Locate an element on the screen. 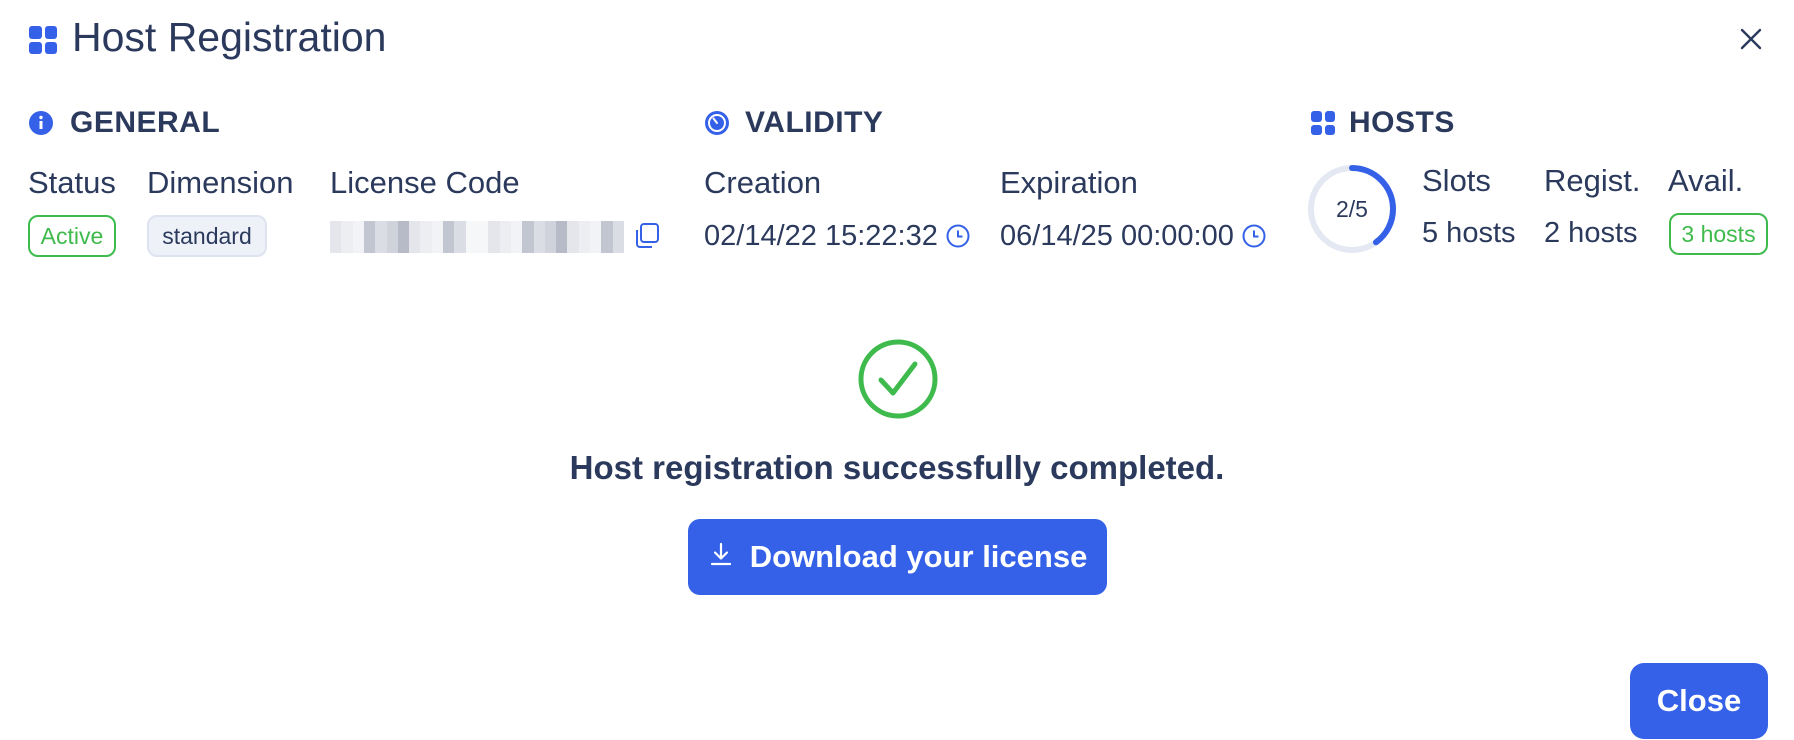 The image size is (1794, 740). expiration-label: Expiration is located at coordinates (1069, 182).